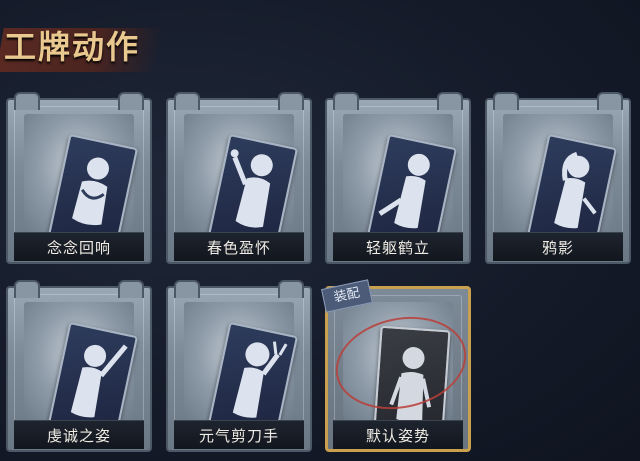  I want to click on badge-action-card: 元气剪刀手, so click(239, 366).